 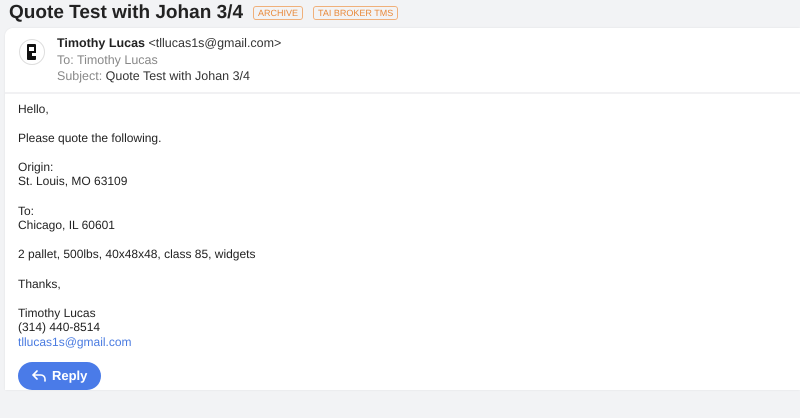 I want to click on avatar-icon, so click(x=32, y=52).